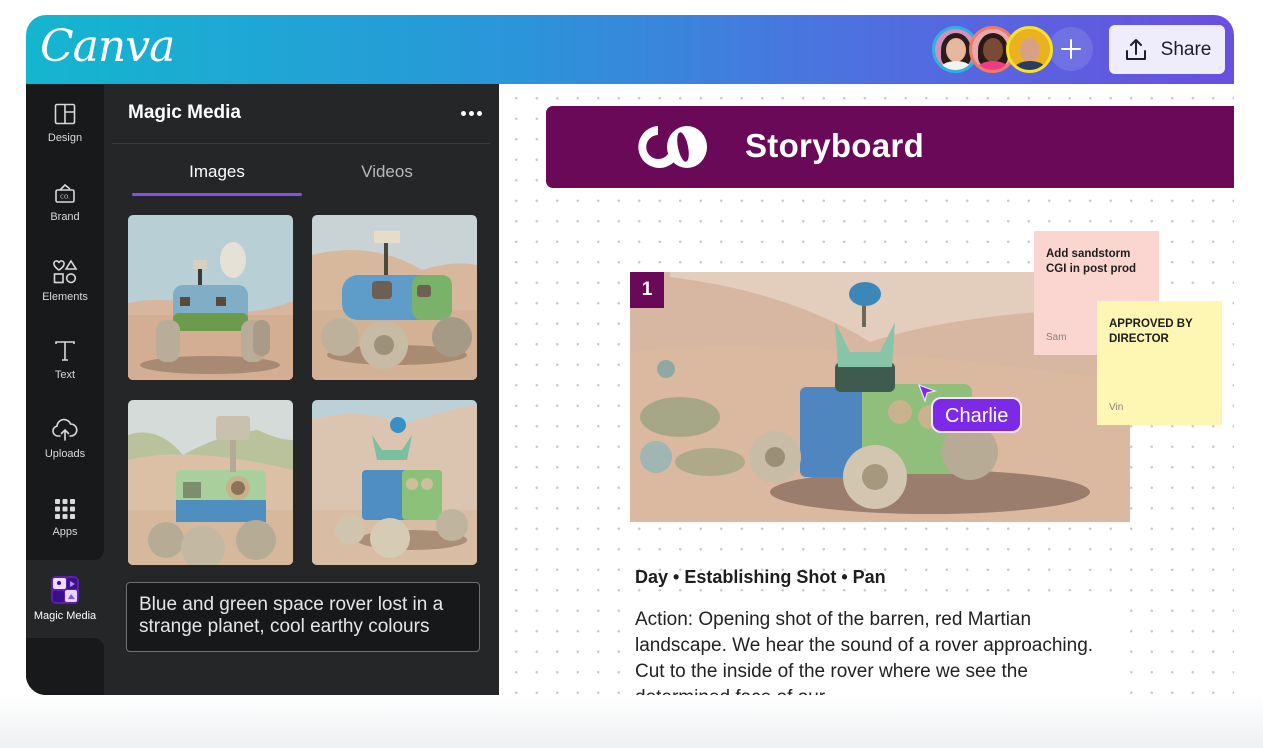 The height and width of the screenshot is (748, 1263). I want to click on sticky-note-vin: APPROVED BY DIRECTOR Vin, so click(1159, 363).